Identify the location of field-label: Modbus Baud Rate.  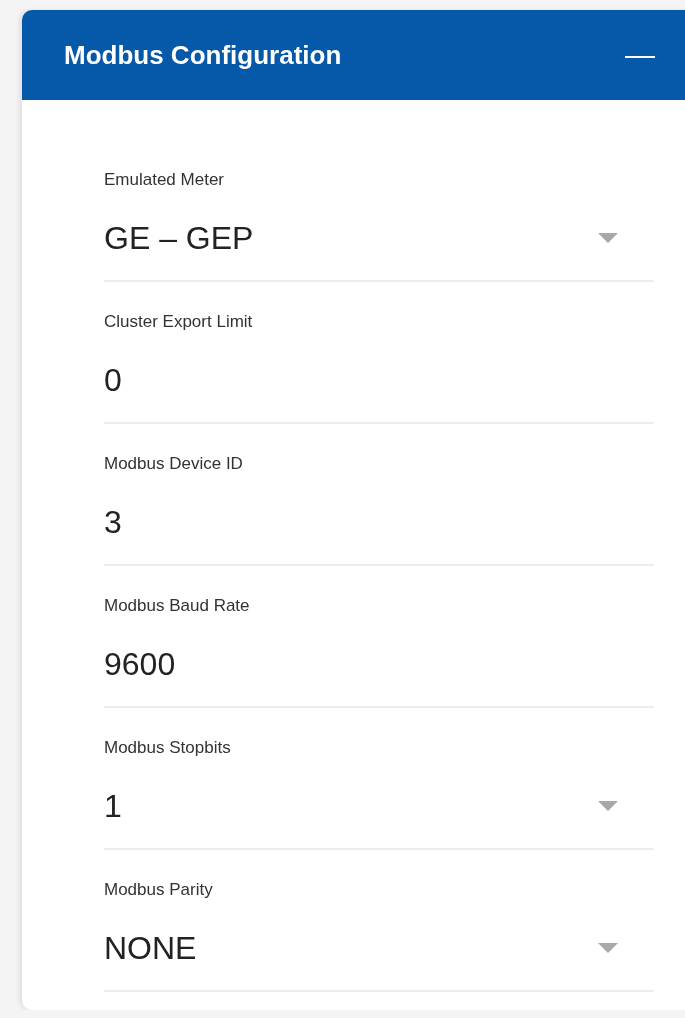
(177, 606).